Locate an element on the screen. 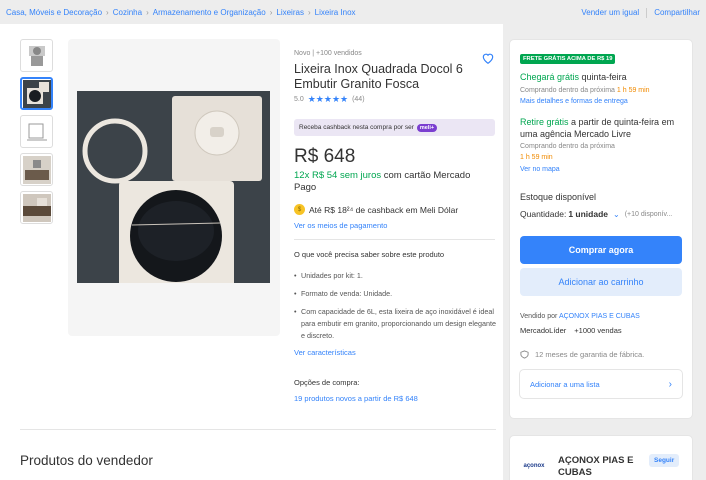 Image resolution: width=706 pixels, height=480 pixels. breadcrumb-item: Casa, Móveis e Decoração is located at coordinates (54, 12).